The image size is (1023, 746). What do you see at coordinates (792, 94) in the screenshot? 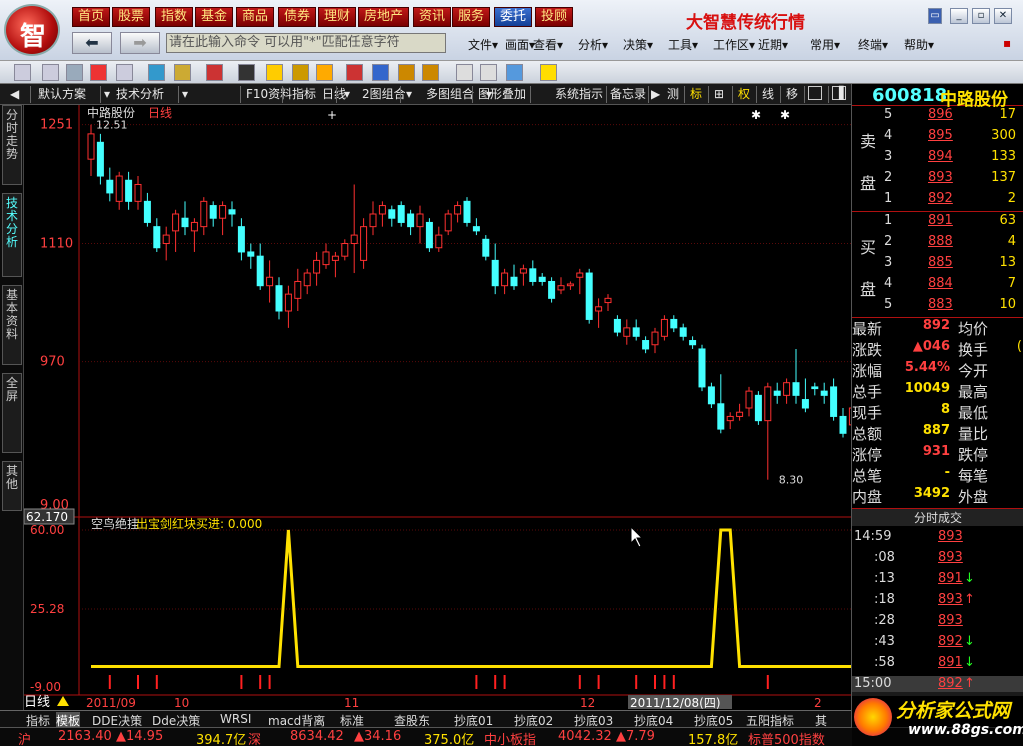
I see `tab-item: 移` at bounding box center [792, 94].